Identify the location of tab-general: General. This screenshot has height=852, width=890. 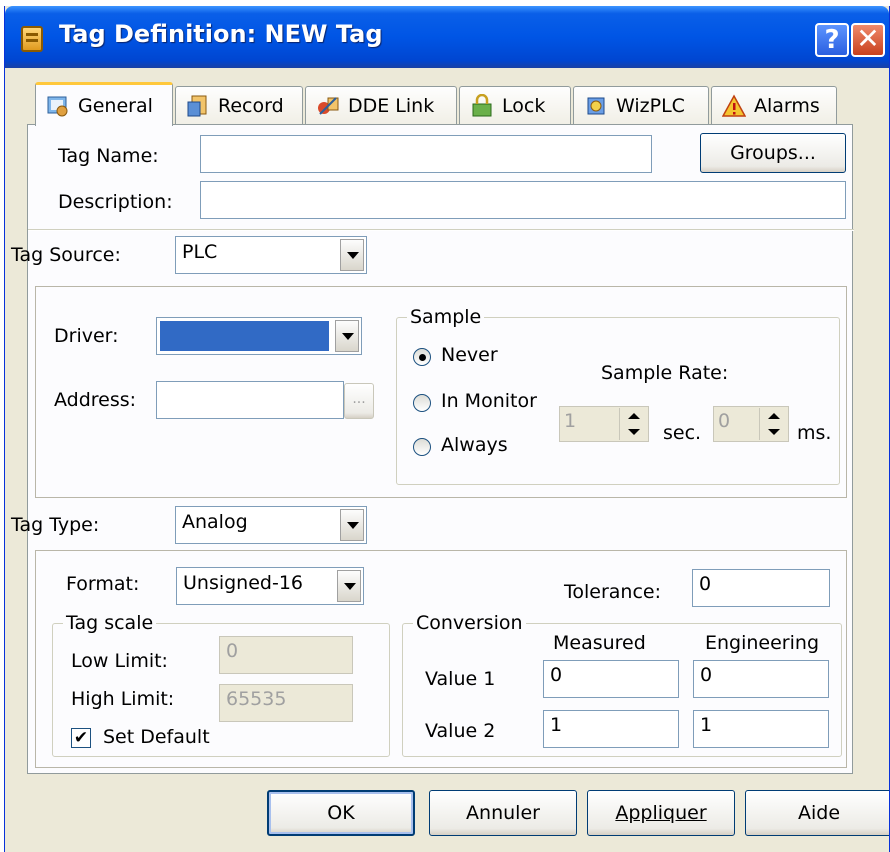
(104, 104).